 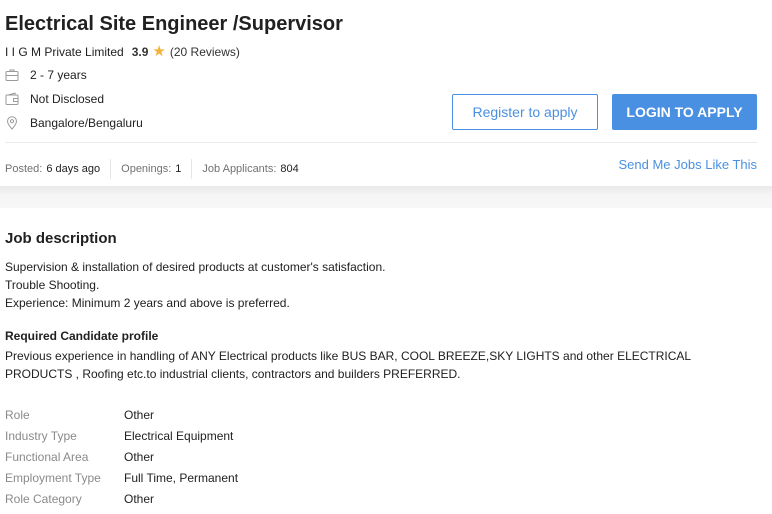 I want to click on posted-label: Posted:, so click(x=24, y=169).